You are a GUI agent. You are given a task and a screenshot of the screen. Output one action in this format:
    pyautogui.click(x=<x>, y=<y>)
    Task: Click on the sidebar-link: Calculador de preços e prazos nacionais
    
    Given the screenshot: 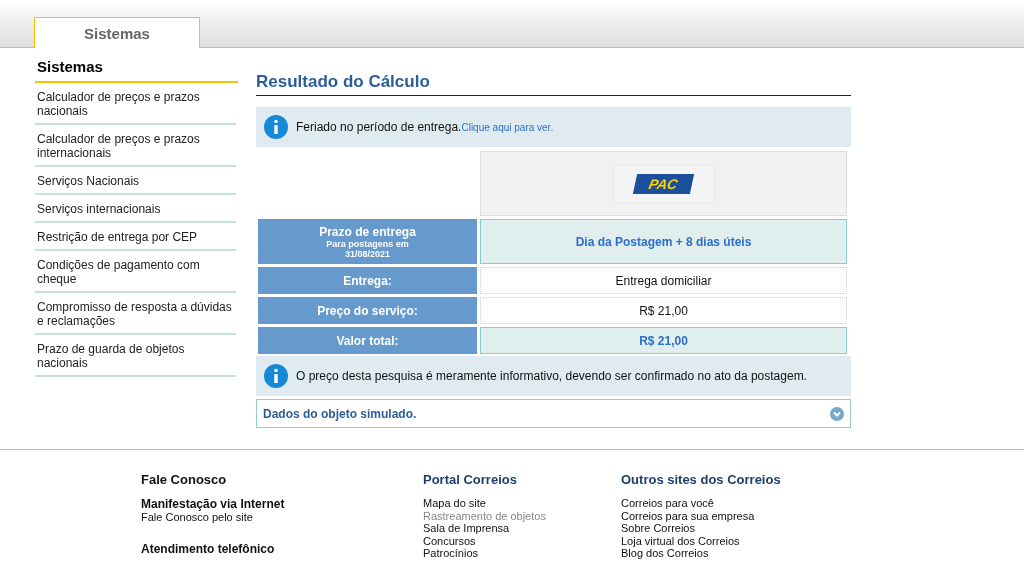 What is the action you would take?
    pyautogui.click(x=135, y=104)
    